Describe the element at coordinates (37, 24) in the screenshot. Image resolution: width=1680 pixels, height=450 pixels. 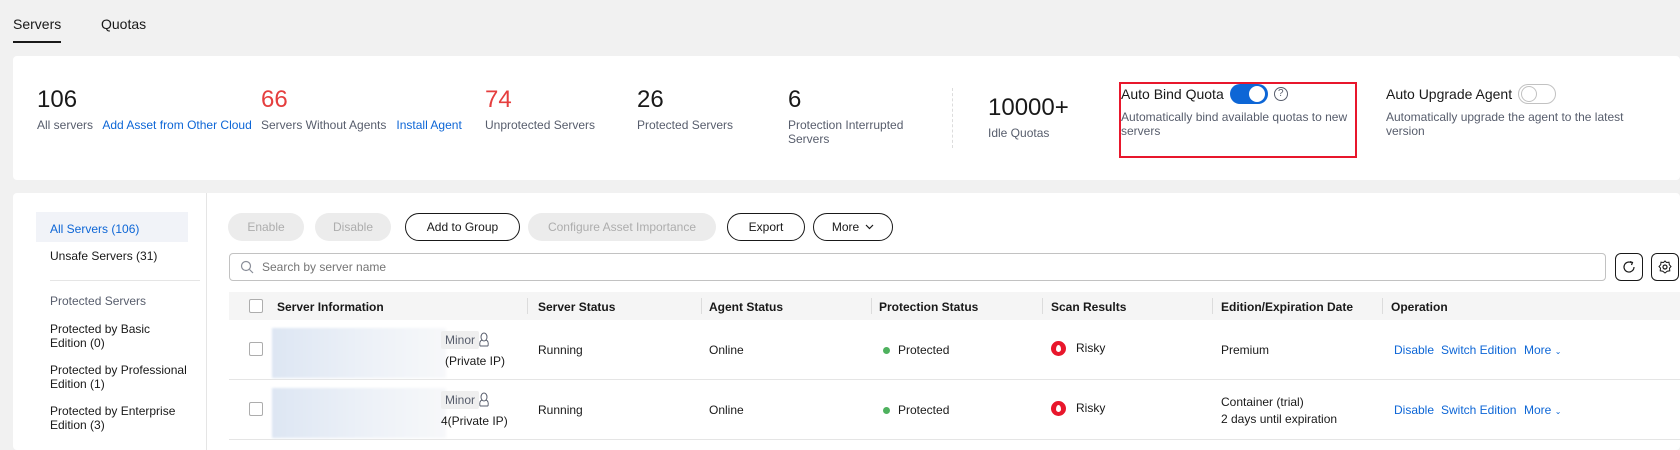
I see `tab-servers: Servers` at that location.